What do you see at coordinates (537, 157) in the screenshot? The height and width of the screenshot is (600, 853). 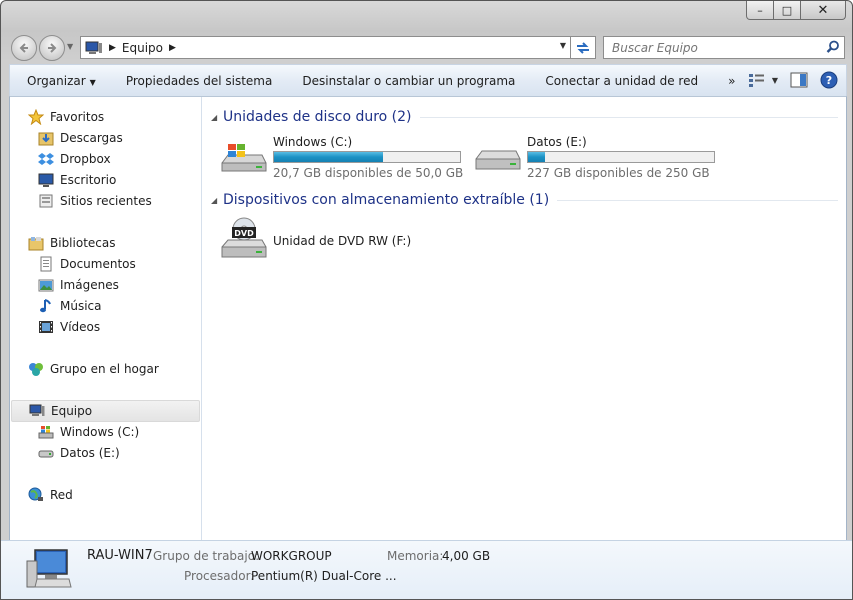 I see `drive-usage-fill` at bounding box center [537, 157].